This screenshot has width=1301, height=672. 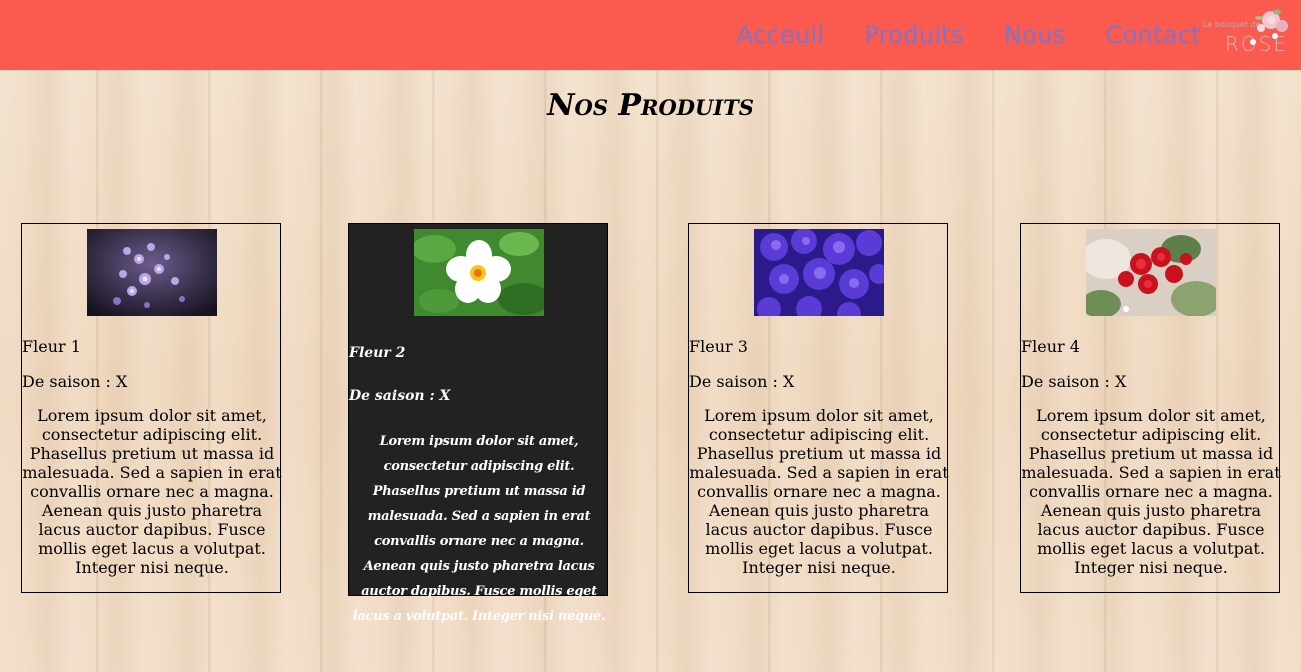 What do you see at coordinates (718, 346) in the screenshot?
I see `product-name-3: Fleur 3` at bounding box center [718, 346].